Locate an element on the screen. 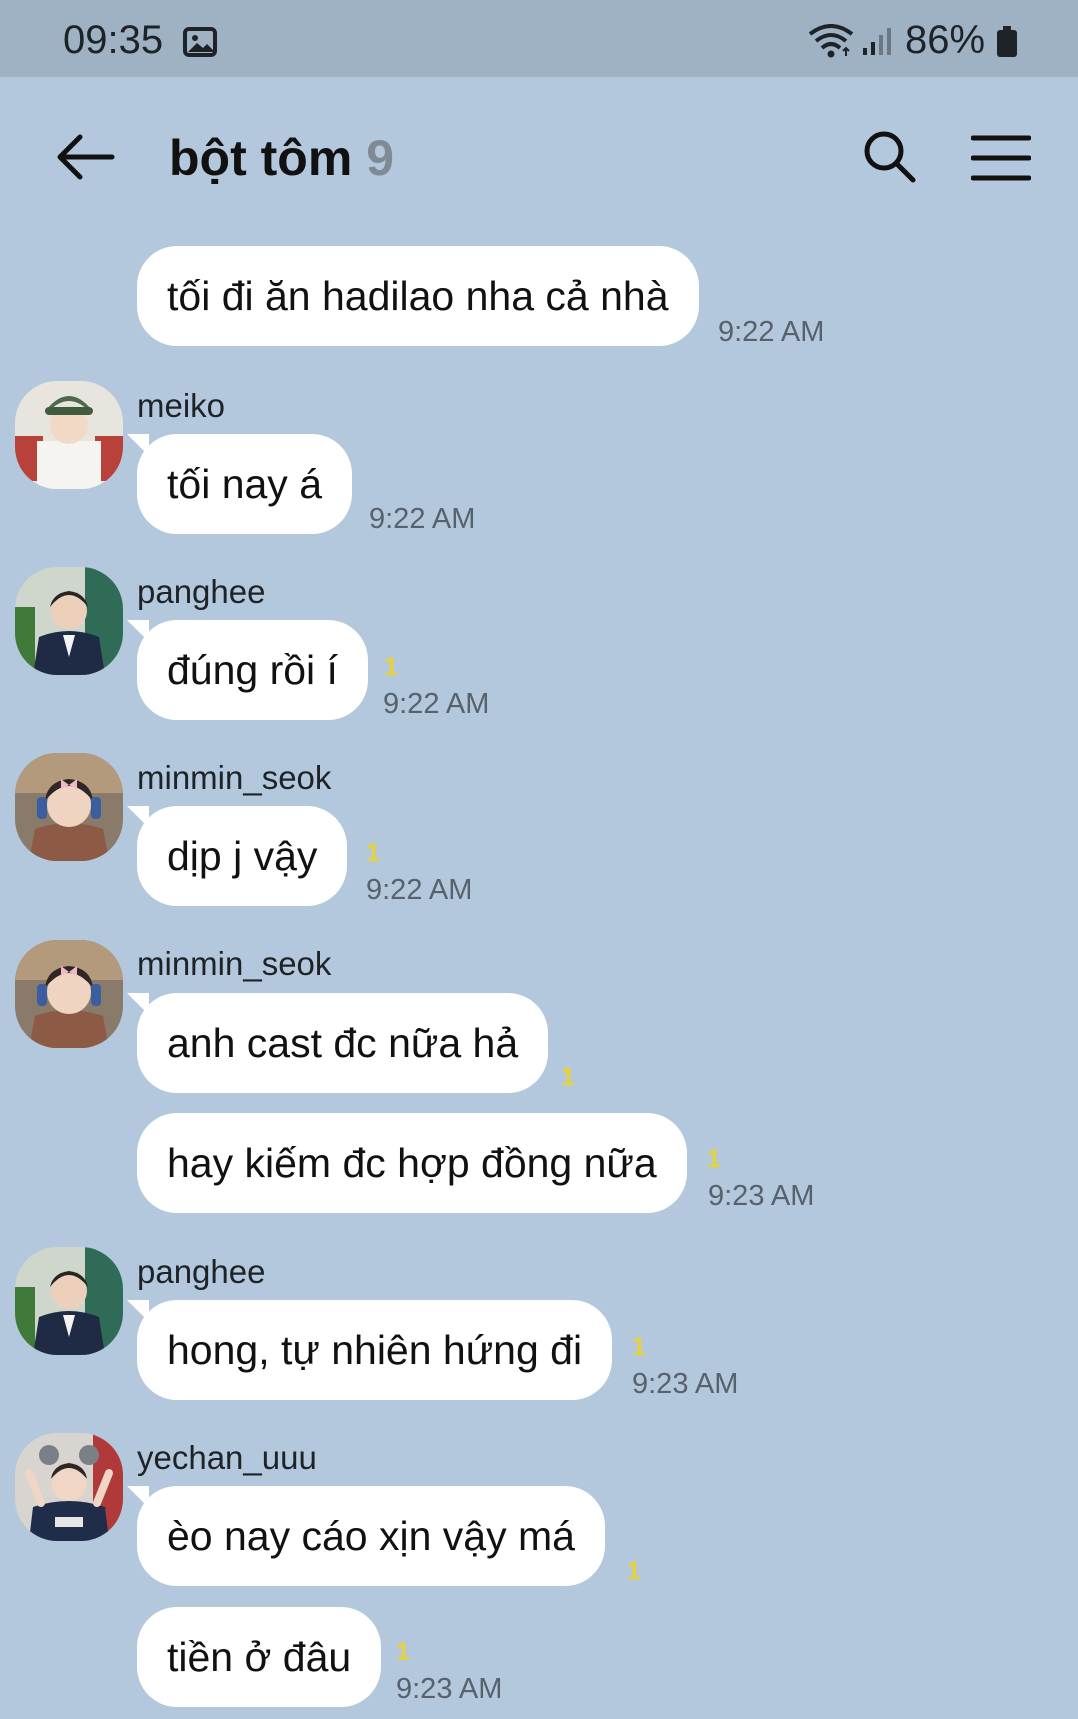 Image resolution: width=1078 pixels, height=1719 pixels. message-bubble: tối nay á is located at coordinates (239, 484).